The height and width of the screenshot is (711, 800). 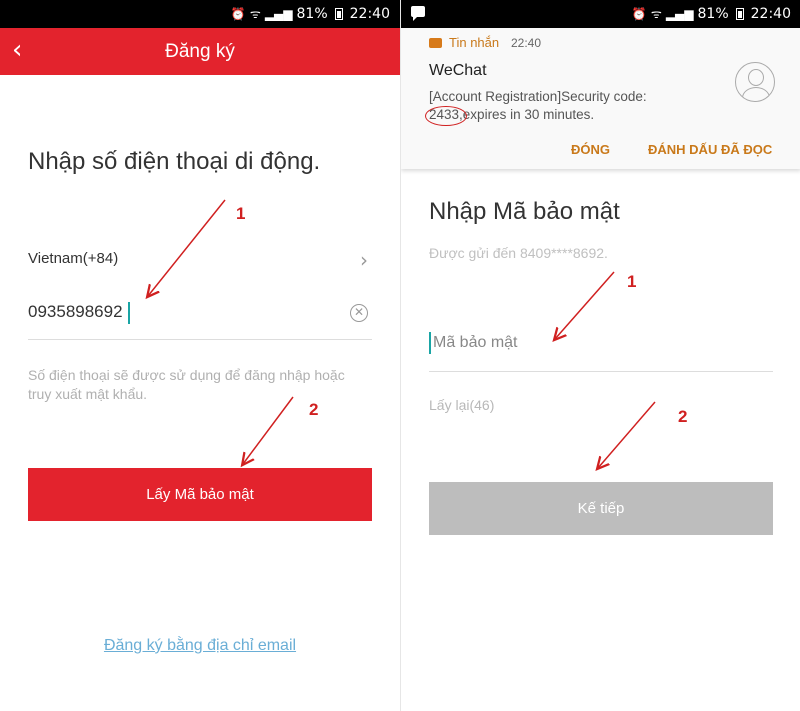 I want to click on title-bar: ‹ Đăng ký, so click(x=200, y=51).